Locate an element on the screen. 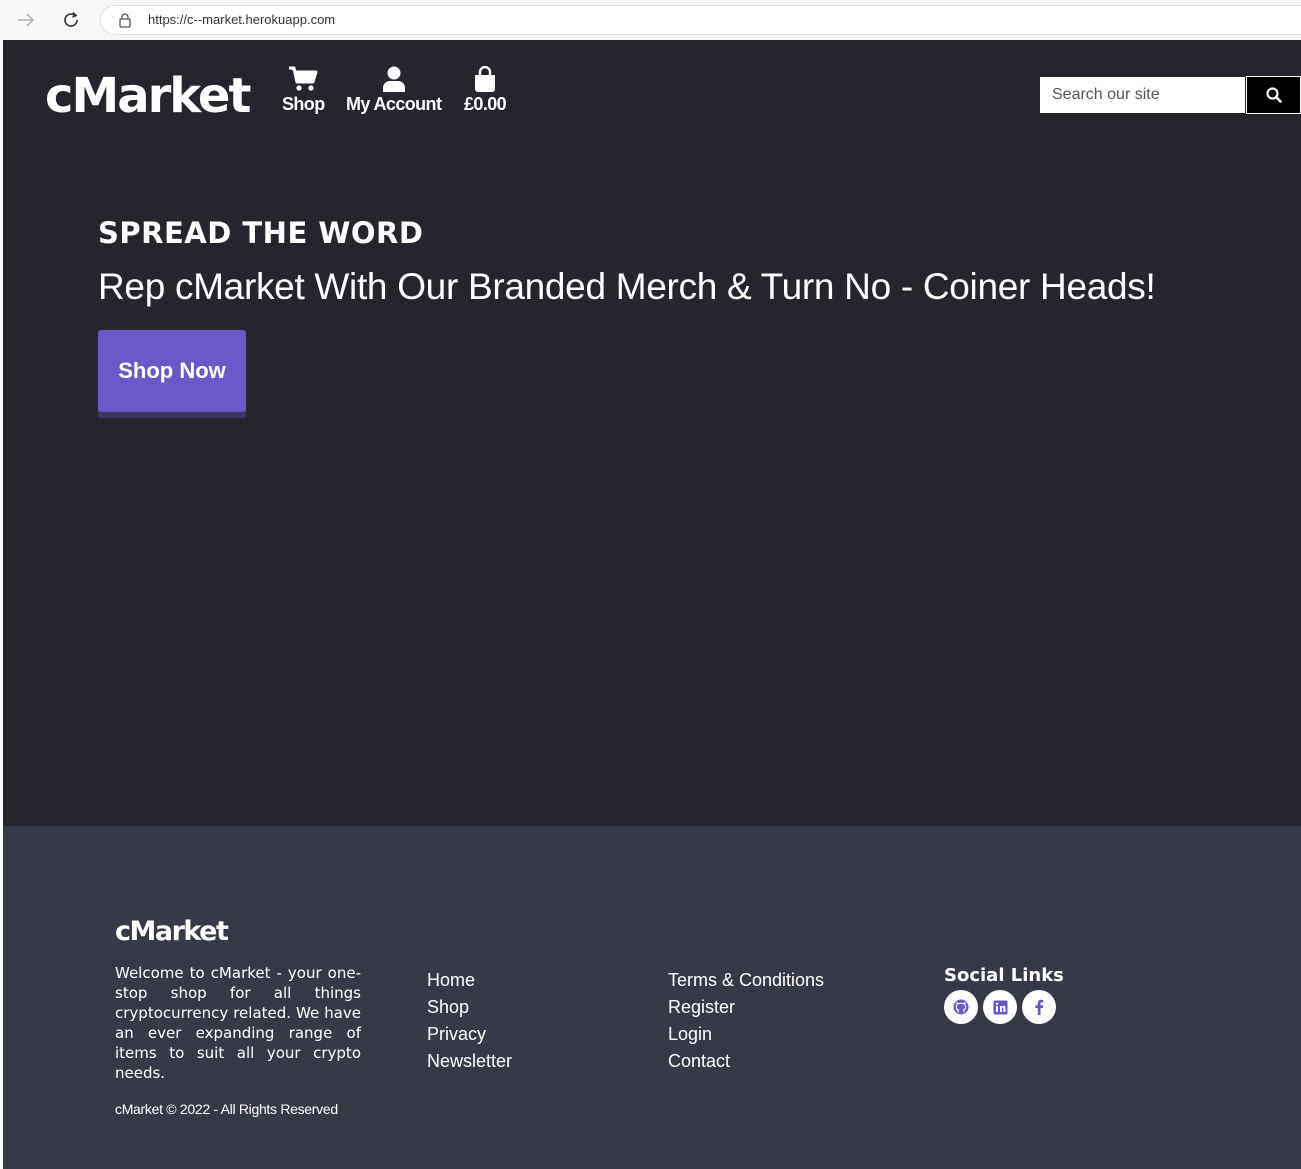 The width and height of the screenshot is (1301, 1169). footer-link-register: Register is located at coordinates (746, 1007).